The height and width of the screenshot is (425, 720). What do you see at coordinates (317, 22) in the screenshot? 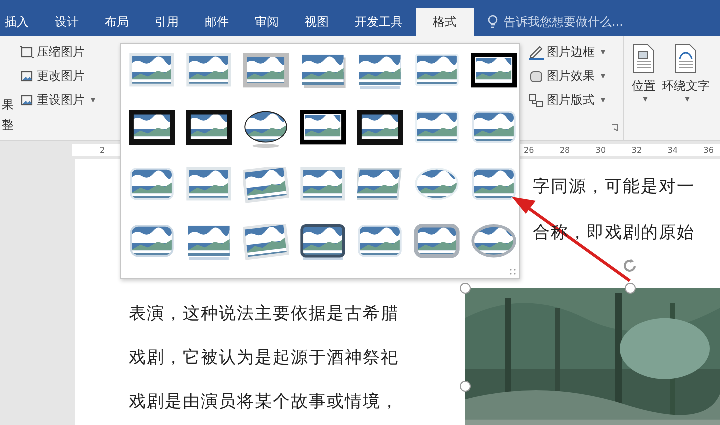
I see `ribbon-tab: 视图` at bounding box center [317, 22].